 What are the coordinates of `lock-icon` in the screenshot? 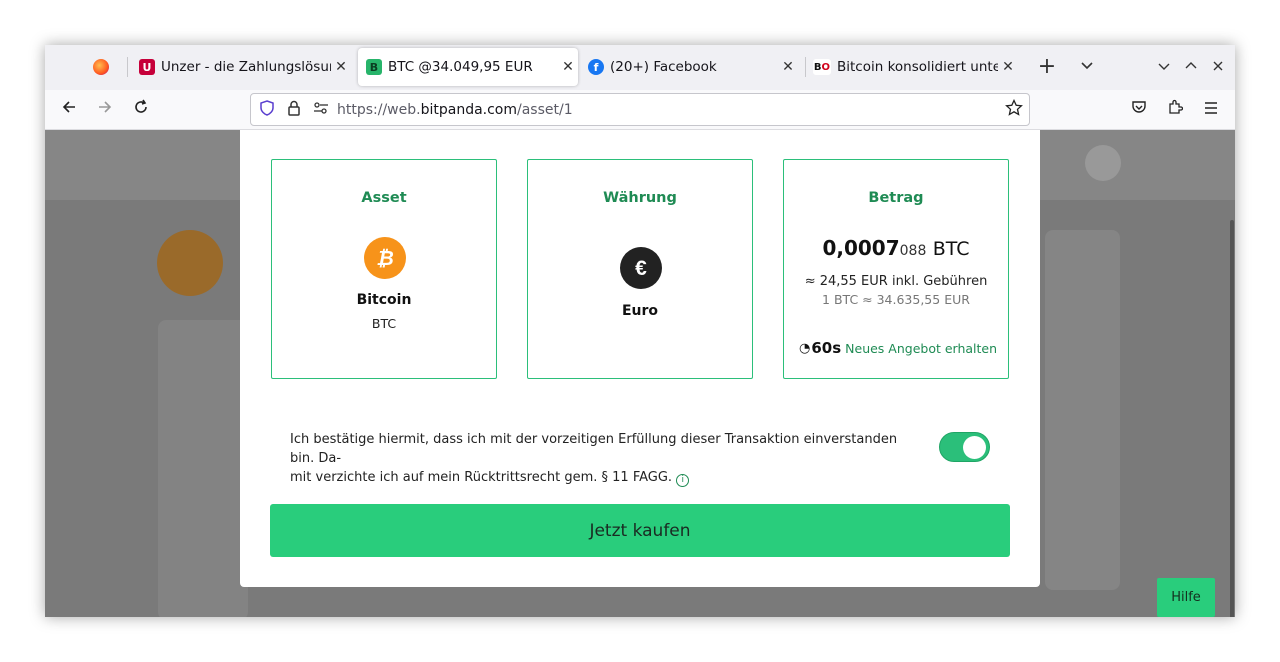 It's located at (294, 110).